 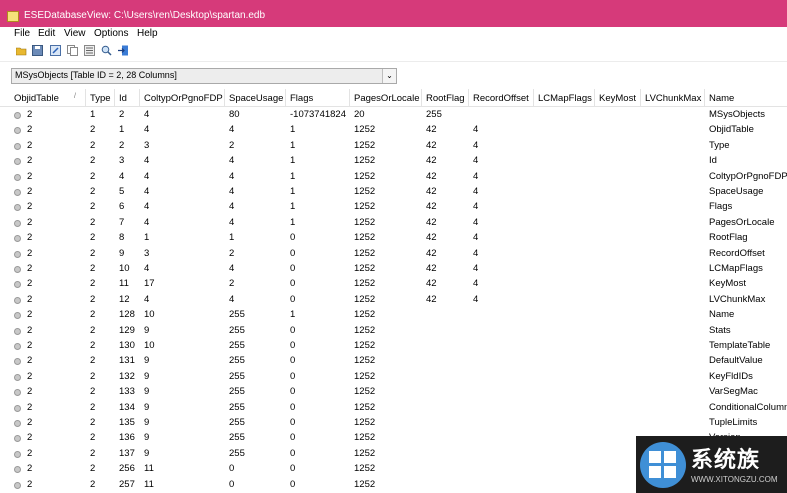 What do you see at coordinates (232, 130) in the screenshot?
I see `cell-spaceusage: 4` at bounding box center [232, 130].